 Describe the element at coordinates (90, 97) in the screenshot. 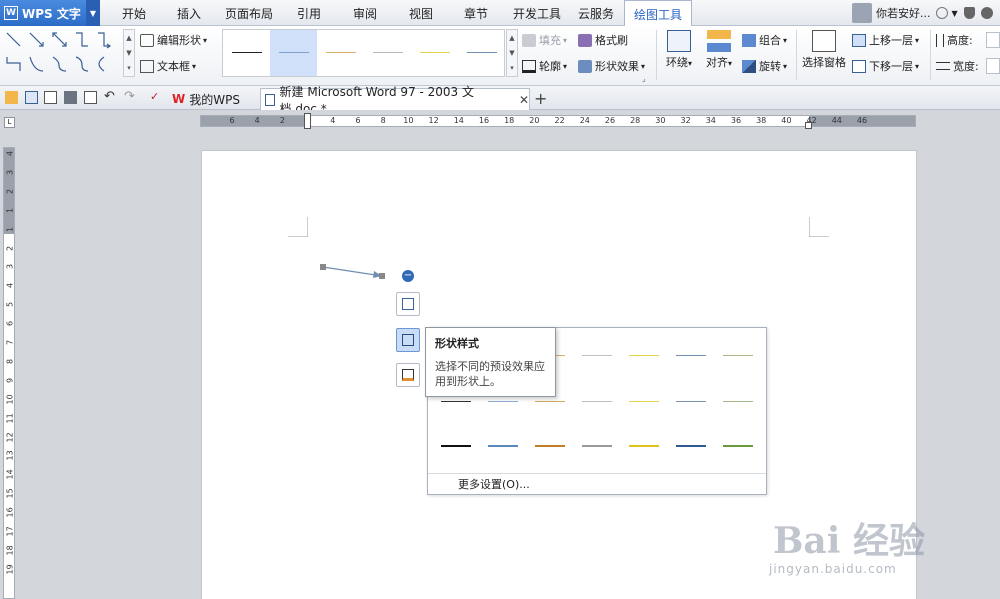

I see `print-preview-icon` at that location.